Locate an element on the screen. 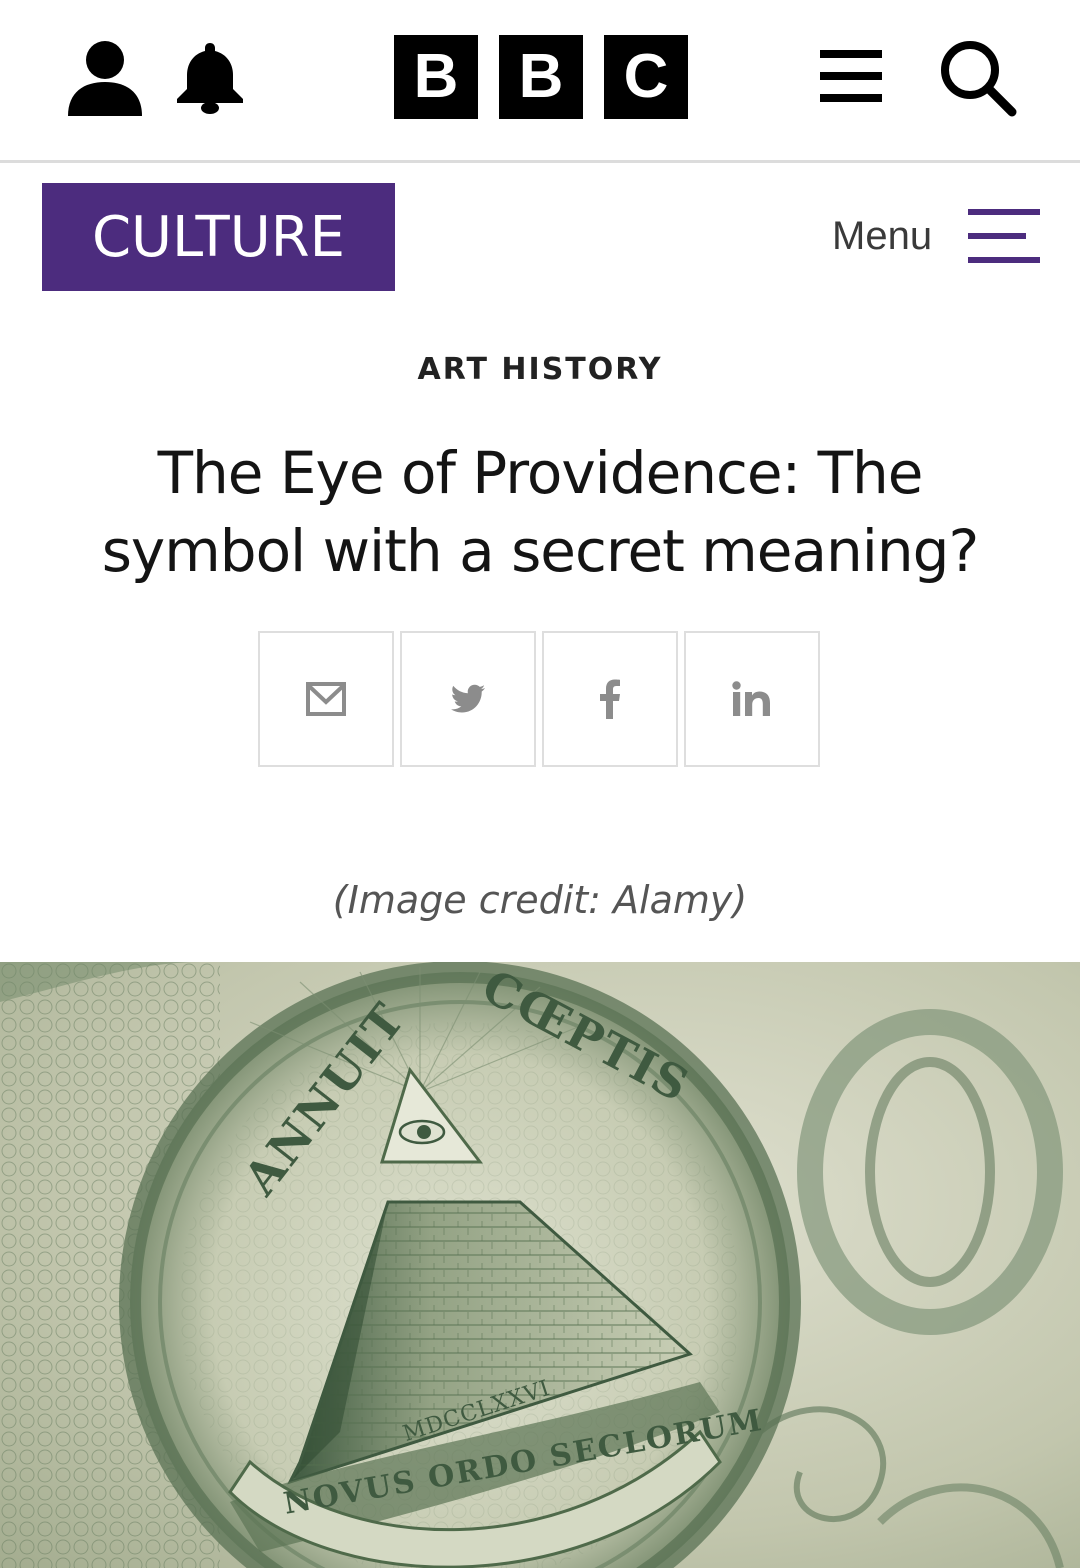 This screenshot has width=1080, height=1568. section-menu-icon is located at coordinates (1004, 236).